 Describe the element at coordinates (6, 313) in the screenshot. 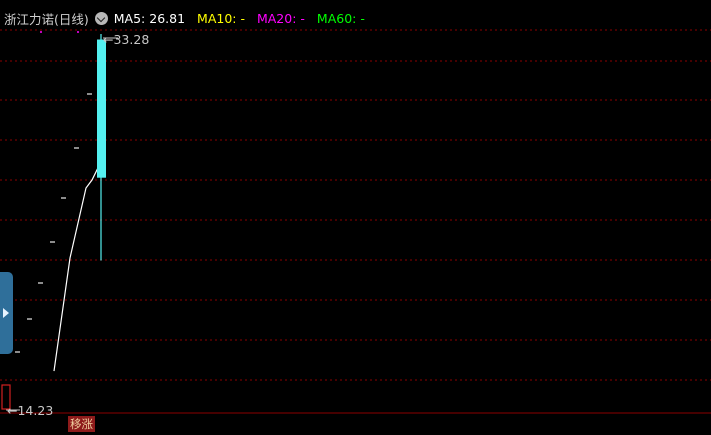

I see `side-expand-tab` at that location.